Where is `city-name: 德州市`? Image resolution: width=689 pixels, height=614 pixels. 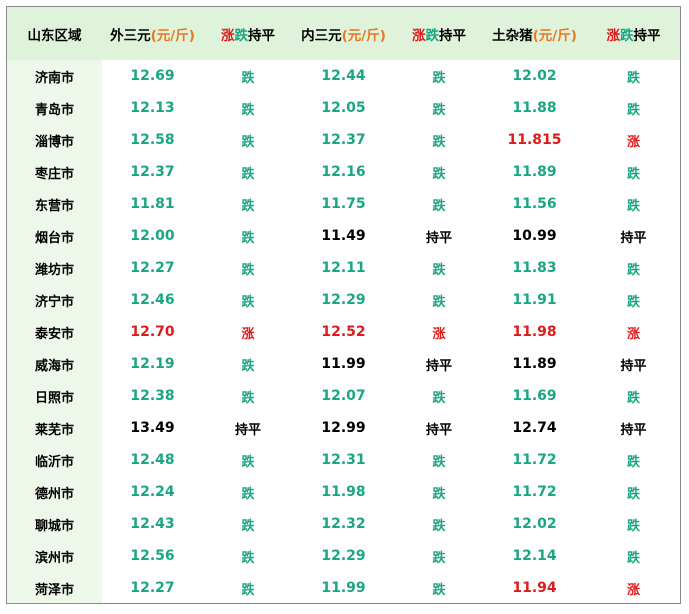 city-name: 德州市 is located at coordinates (54, 494).